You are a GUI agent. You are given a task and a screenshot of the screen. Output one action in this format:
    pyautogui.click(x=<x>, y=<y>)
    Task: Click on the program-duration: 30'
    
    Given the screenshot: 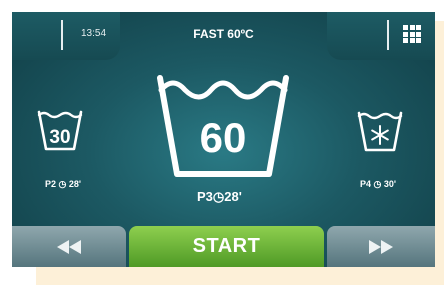 What is the action you would take?
    pyautogui.click(x=390, y=184)
    